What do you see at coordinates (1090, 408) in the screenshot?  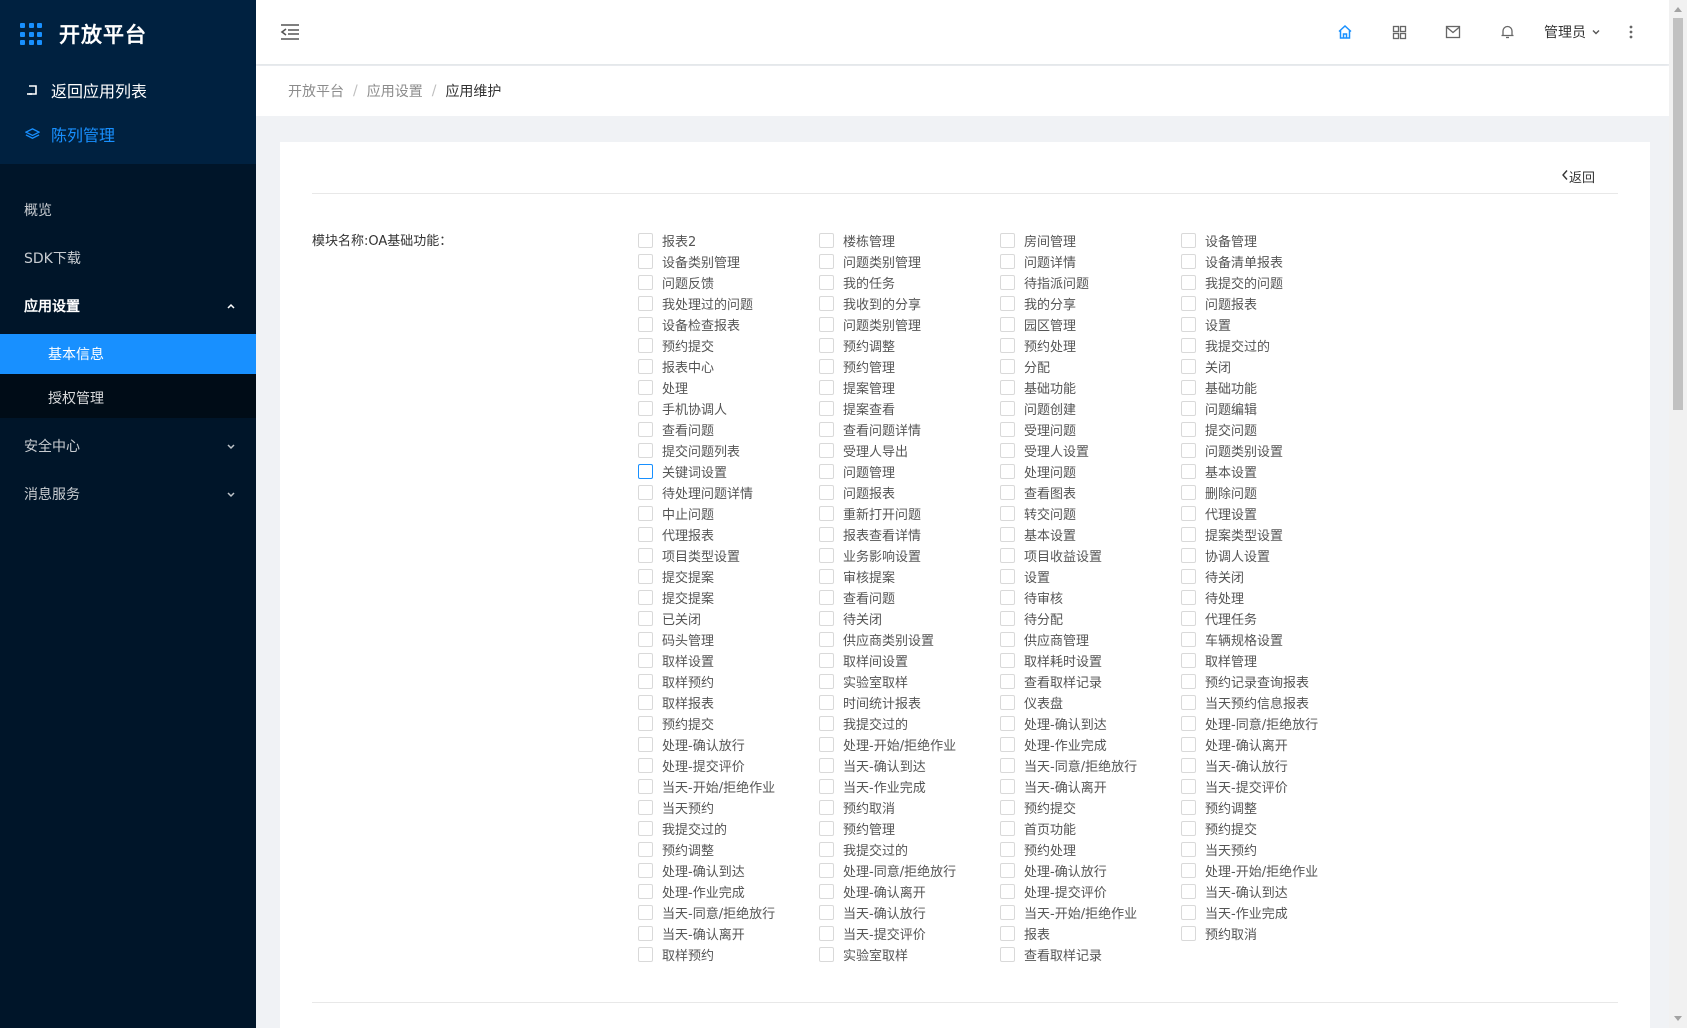 I see `permission-checkbox-item: 问题创建` at bounding box center [1090, 408].